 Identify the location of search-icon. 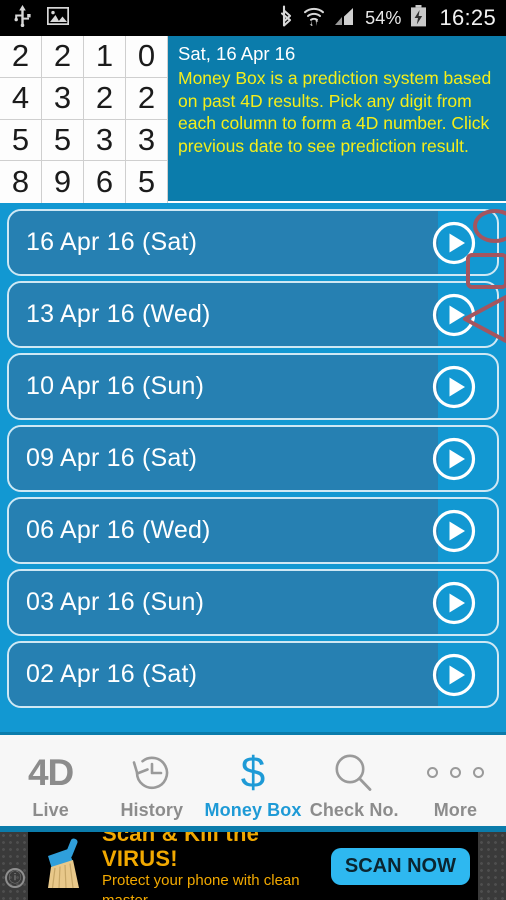
(354, 773).